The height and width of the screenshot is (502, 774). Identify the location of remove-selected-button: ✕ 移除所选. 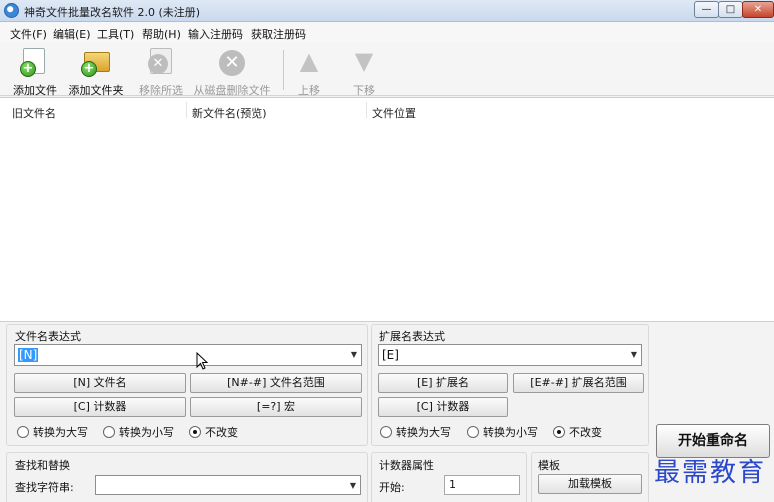
(161, 71).